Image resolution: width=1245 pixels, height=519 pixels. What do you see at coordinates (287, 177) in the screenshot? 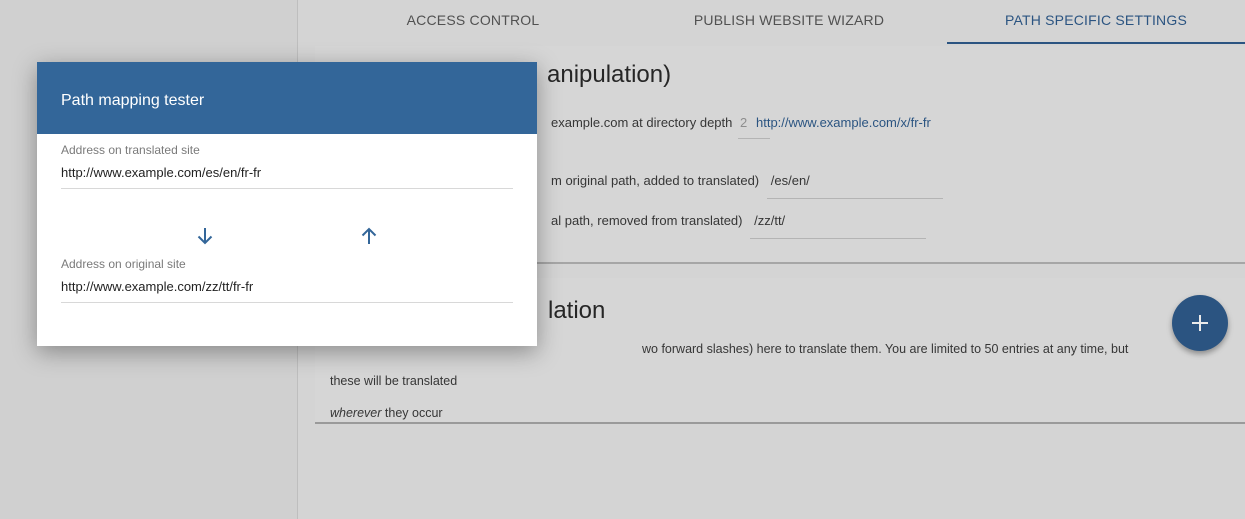
I see `translated-address-input: http://www.example.com/es/en/fr-fr` at bounding box center [287, 177].